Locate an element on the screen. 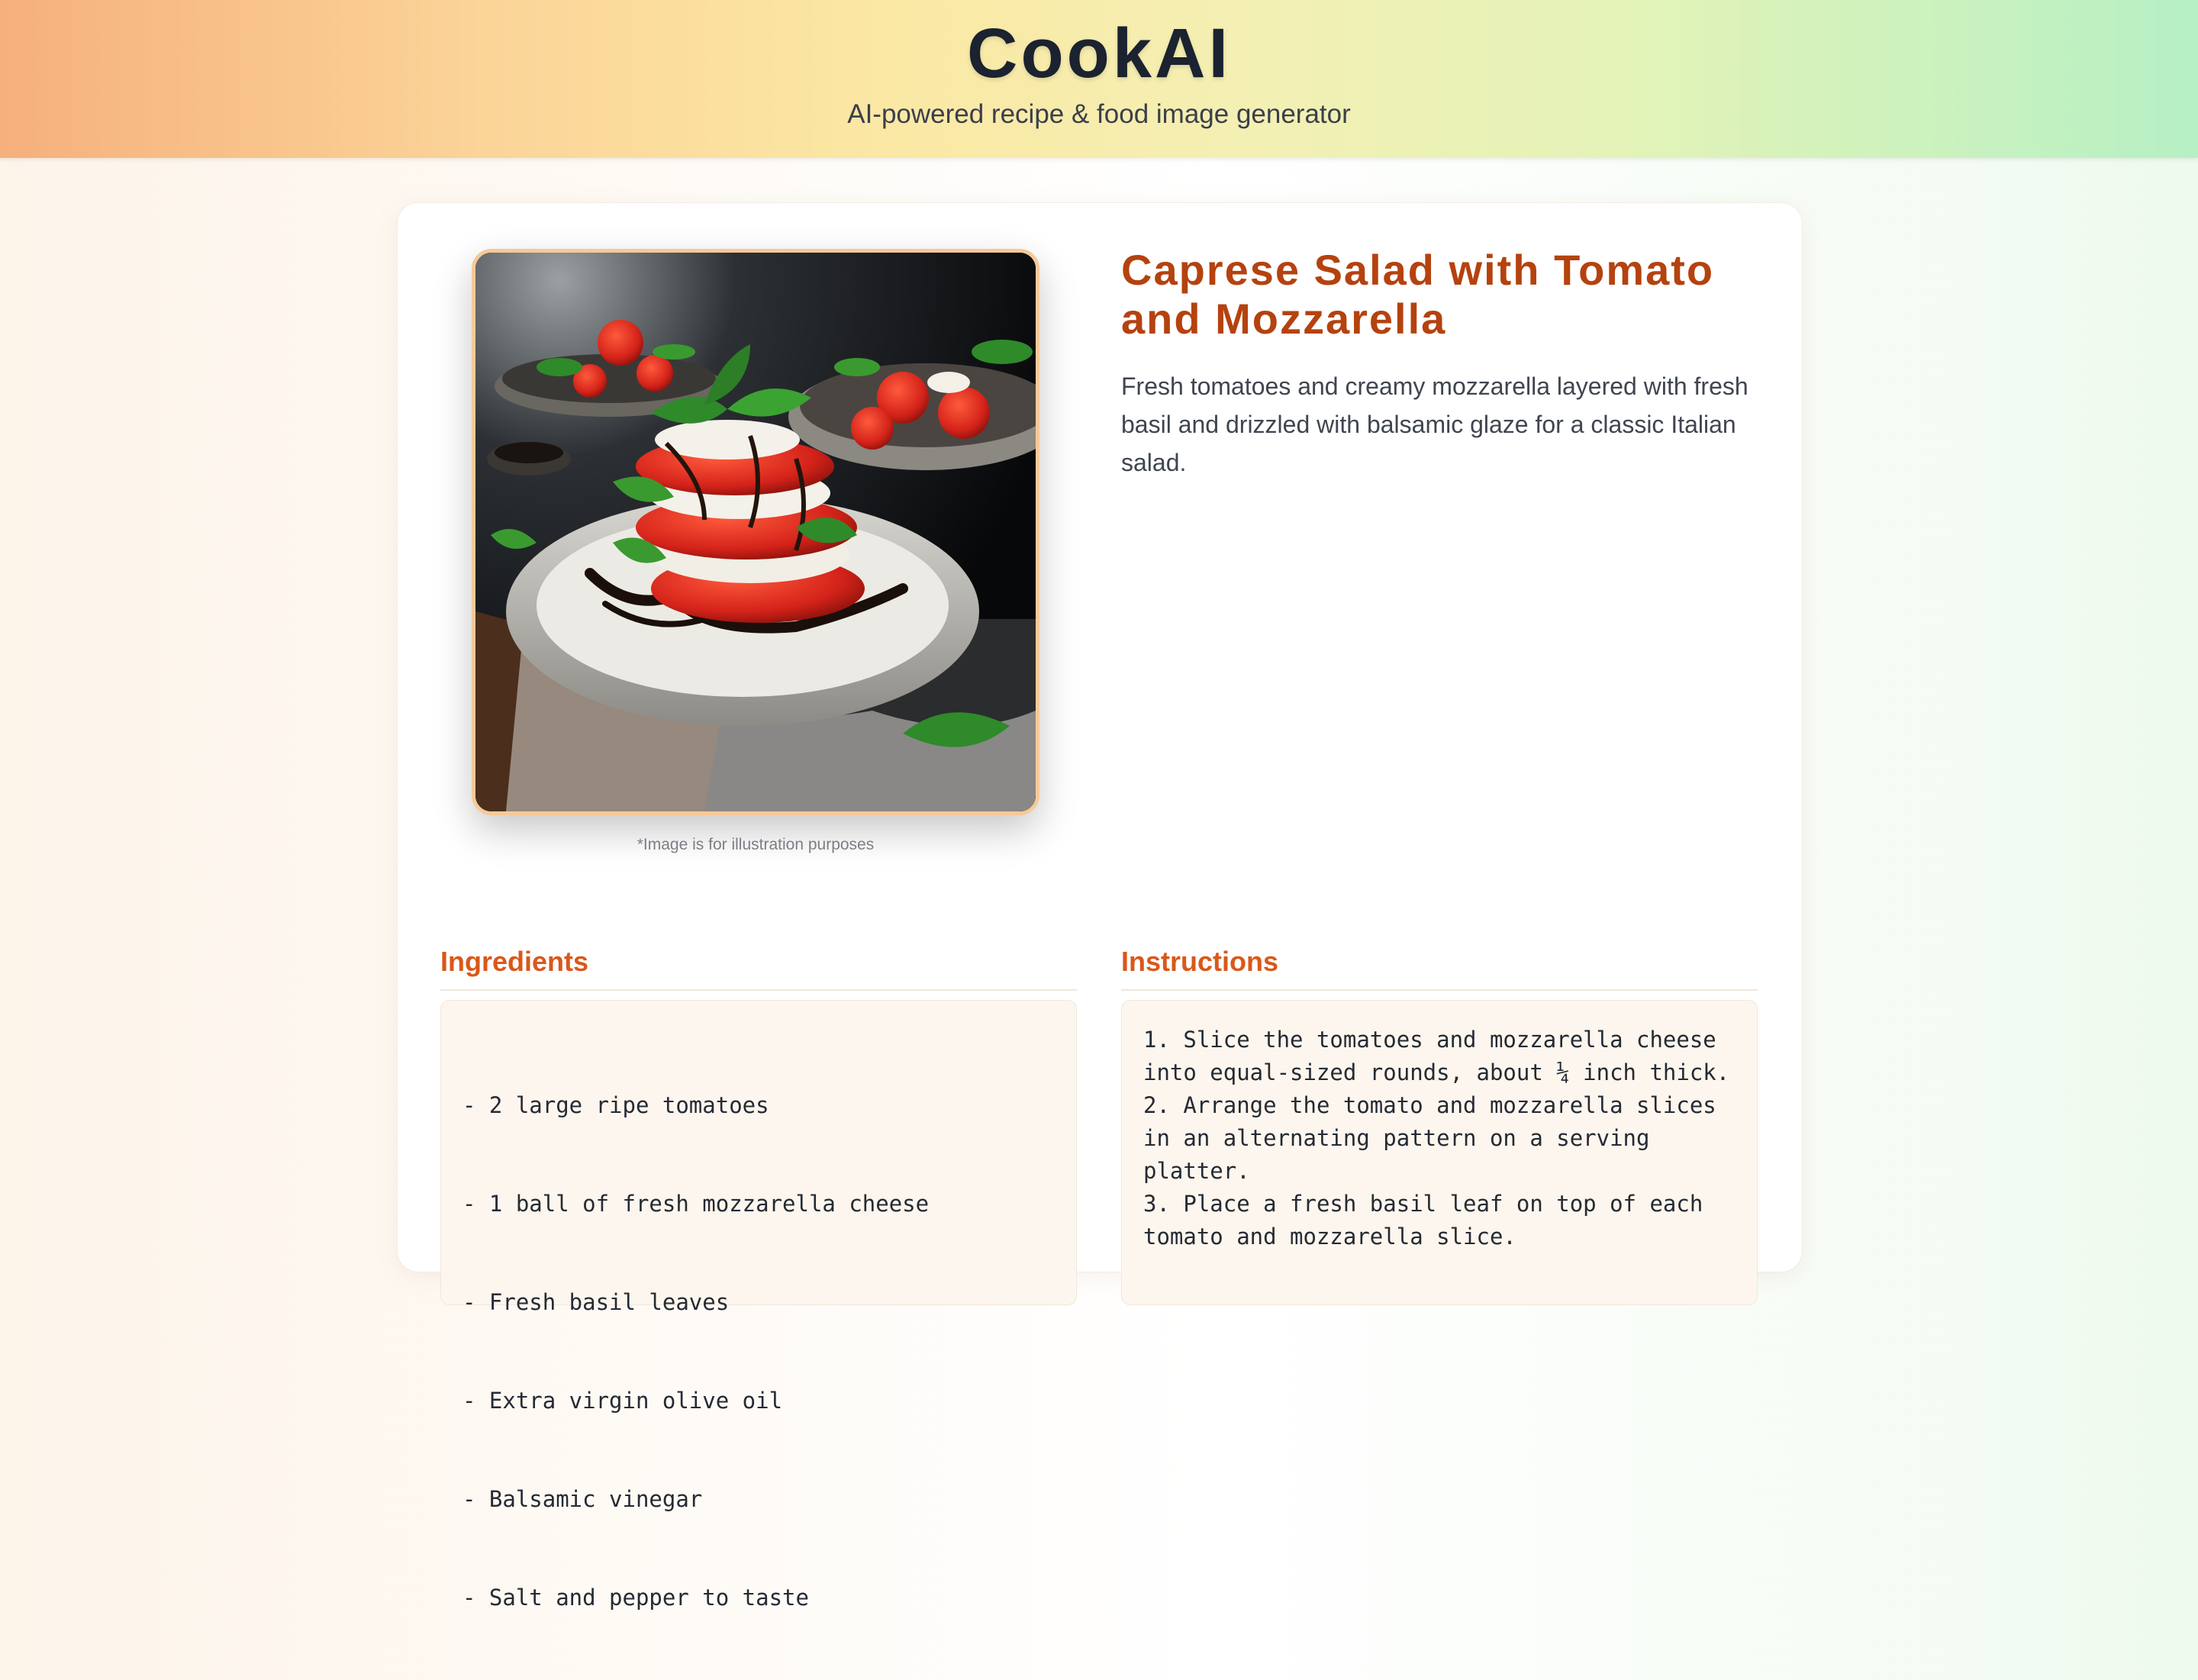  ingredient-item: - Balsamic vinegar is located at coordinates (582, 1499).